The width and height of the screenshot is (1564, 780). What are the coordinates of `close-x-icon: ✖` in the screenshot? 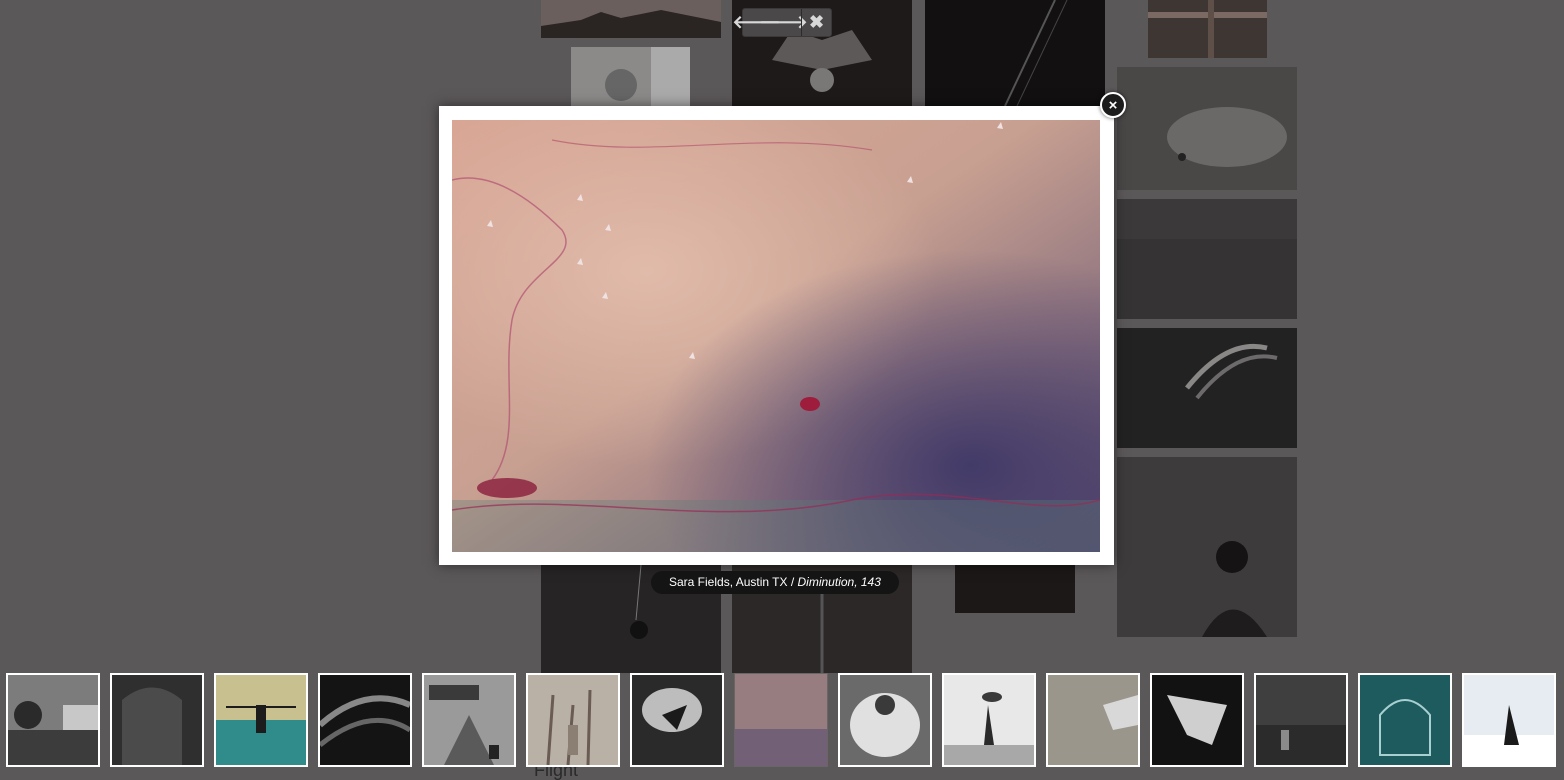 It's located at (816, 22).